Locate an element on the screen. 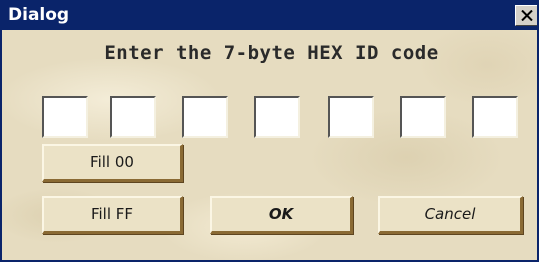 The image size is (539, 262). close-icon is located at coordinates (527, 15).